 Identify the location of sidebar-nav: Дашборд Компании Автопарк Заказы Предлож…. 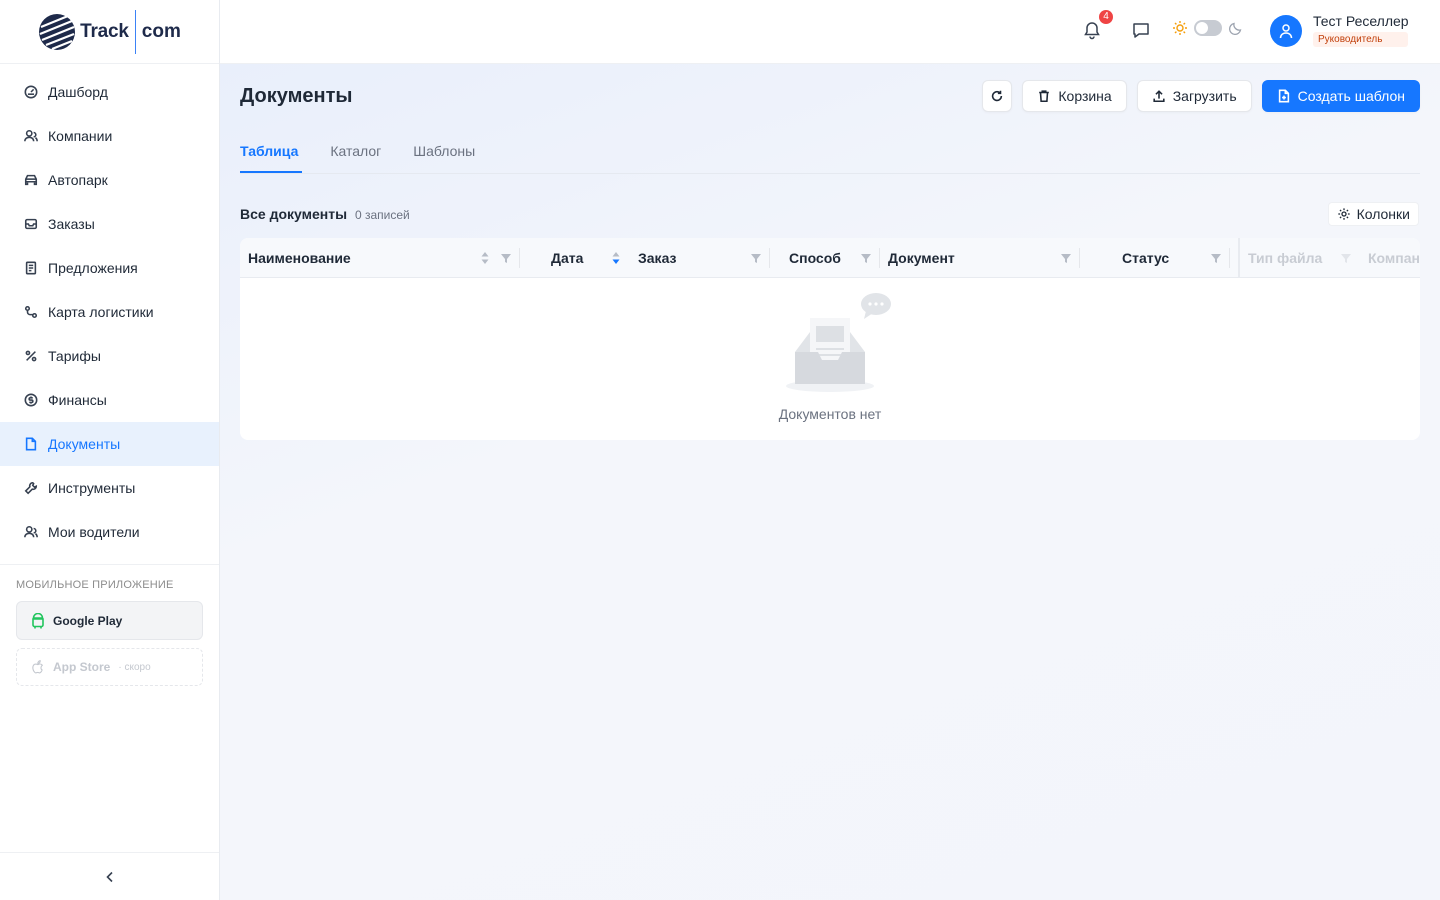
(109, 309).